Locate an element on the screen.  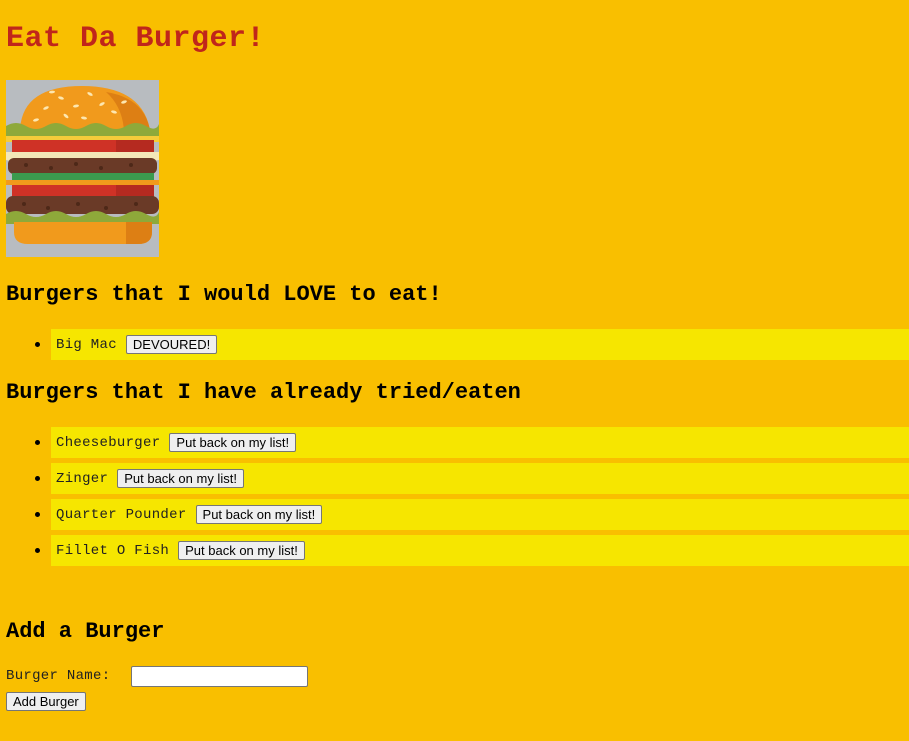
burger-logo is located at coordinates (82, 168).